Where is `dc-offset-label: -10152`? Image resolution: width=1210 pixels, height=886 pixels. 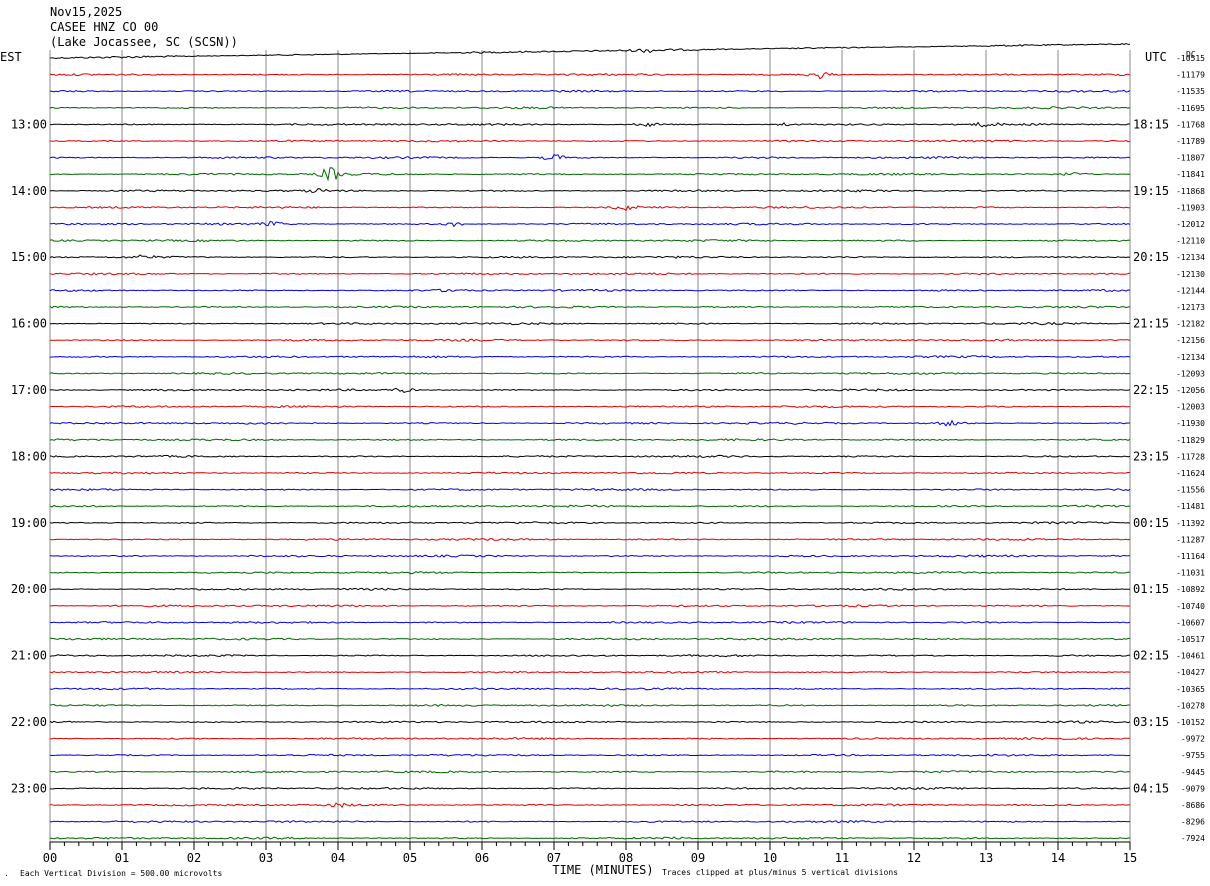
dc-offset-label: -10152 is located at coordinates (1190, 722).